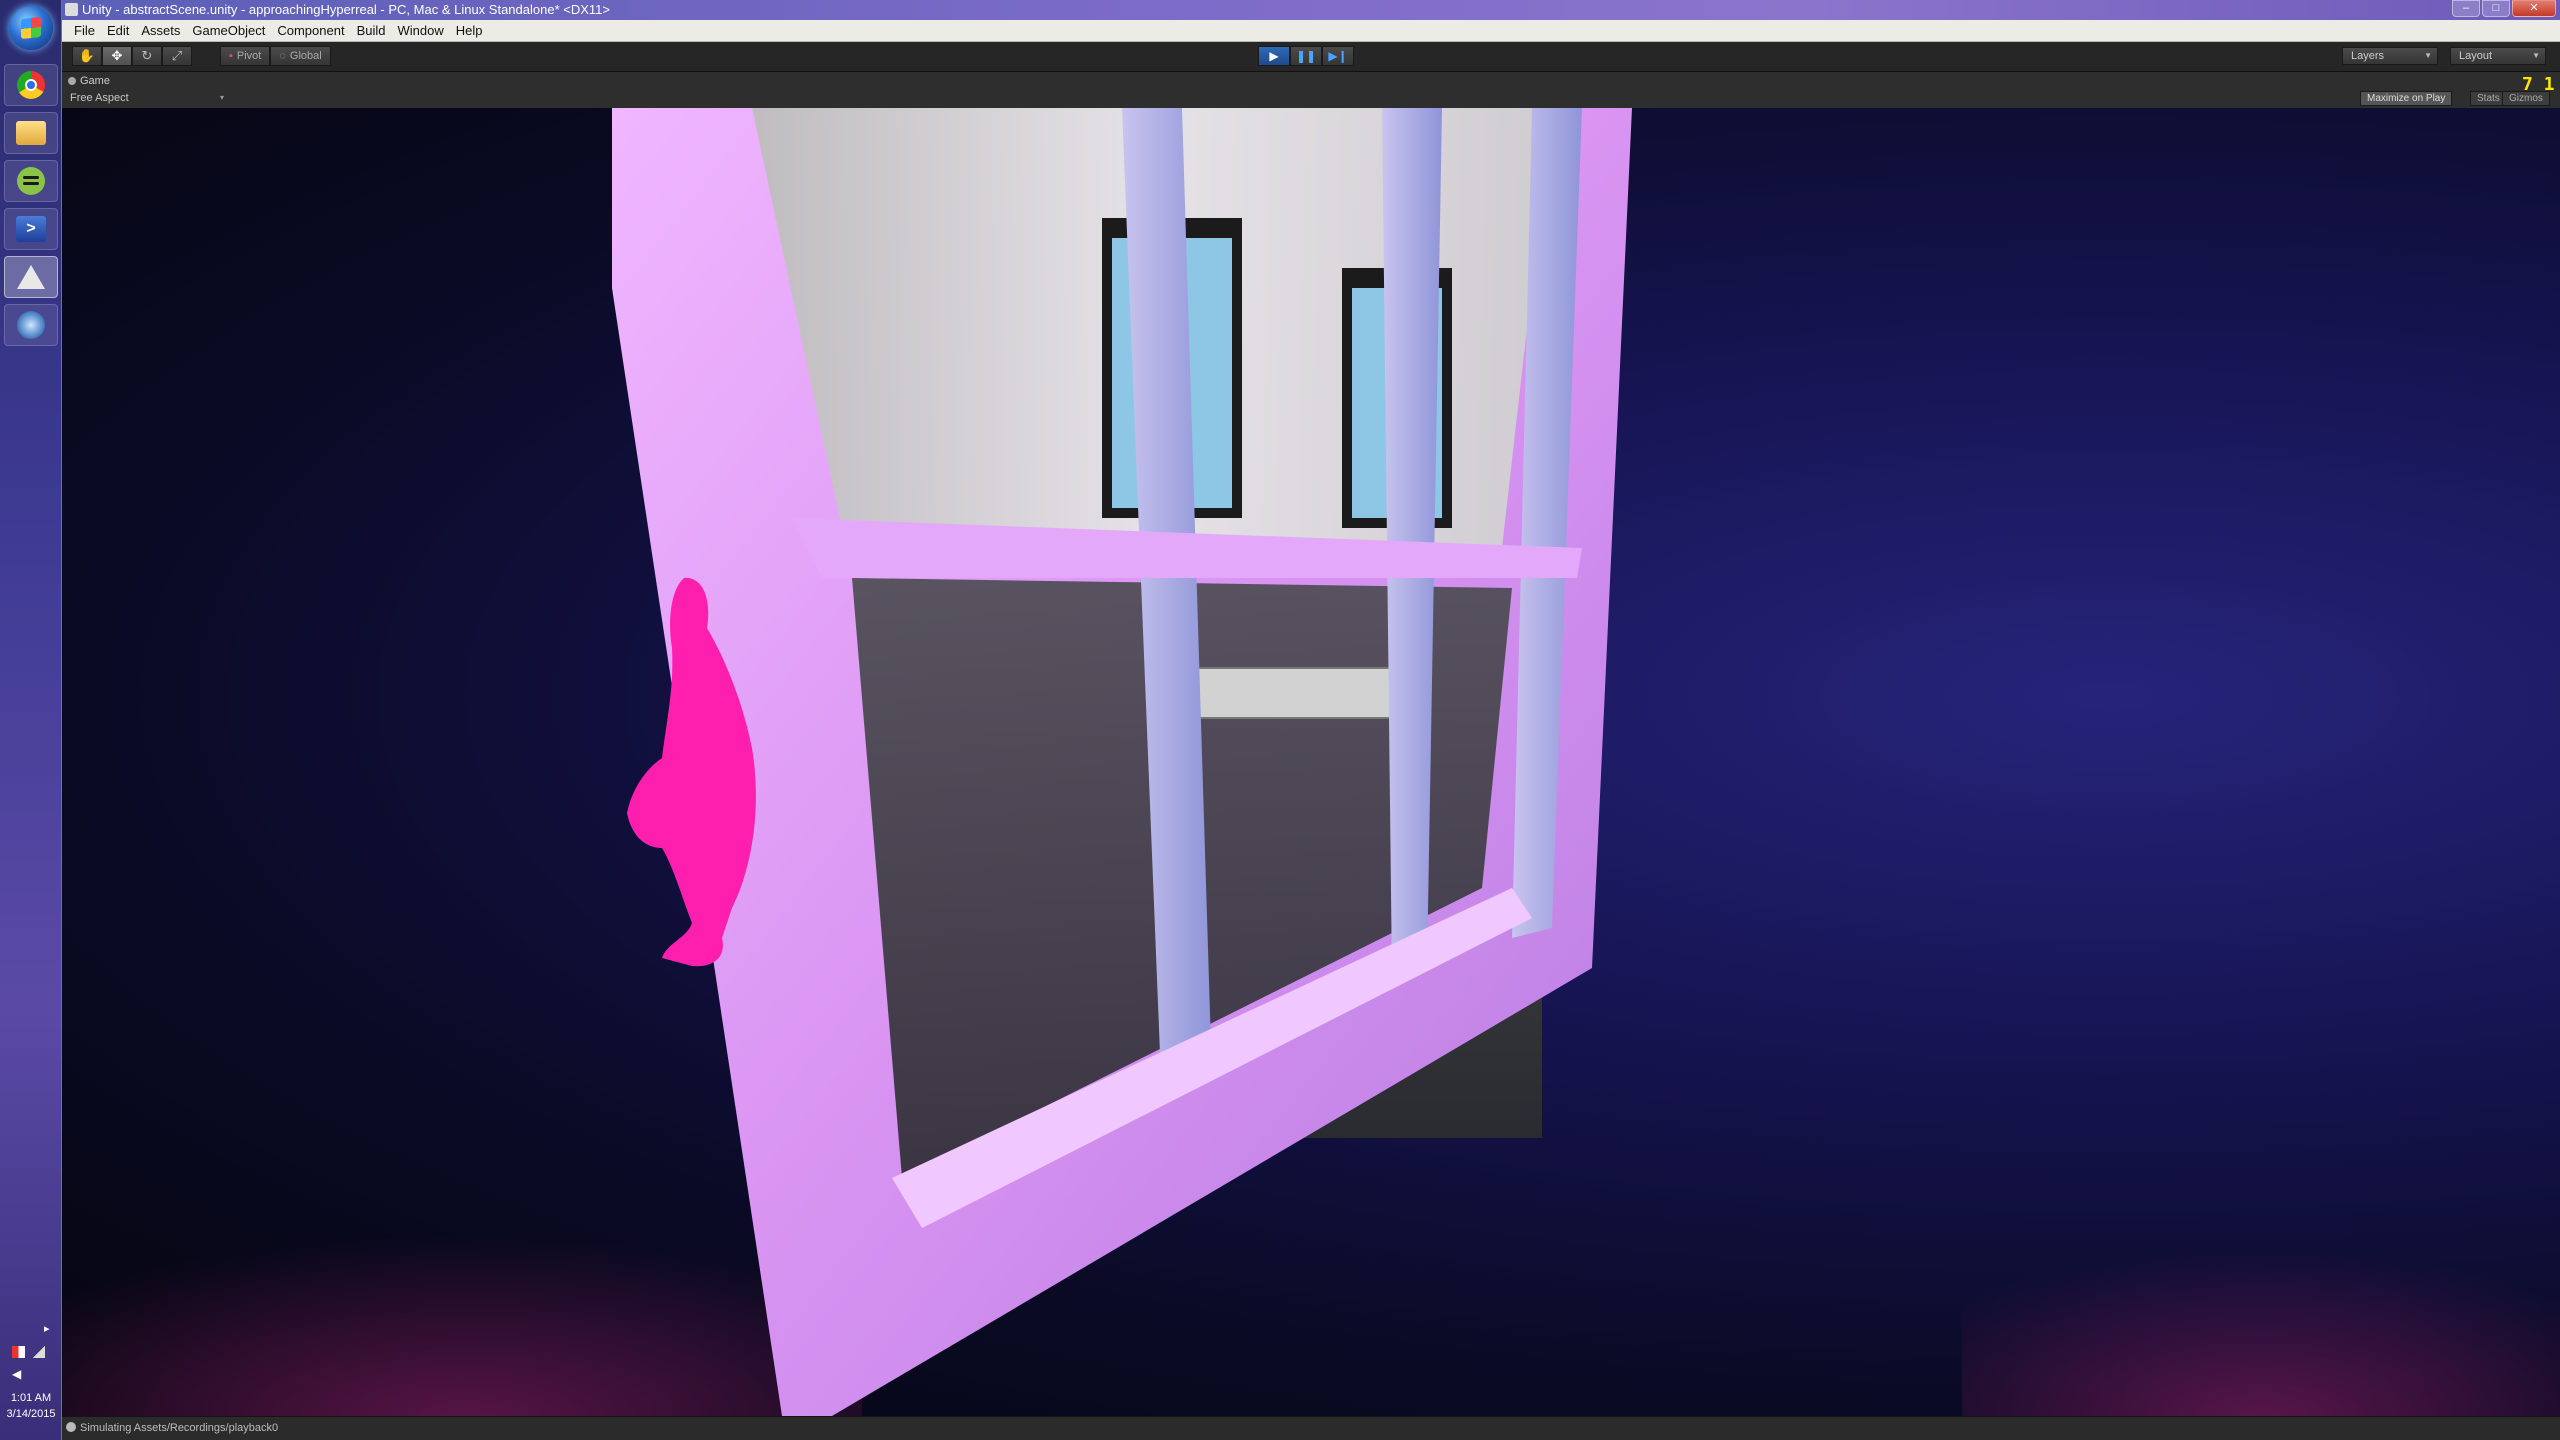 Image resolution: width=2560 pixels, height=1440 pixels. What do you see at coordinates (147, 98) in the screenshot?
I see `aspect-dropdown: Free Aspect ▾` at bounding box center [147, 98].